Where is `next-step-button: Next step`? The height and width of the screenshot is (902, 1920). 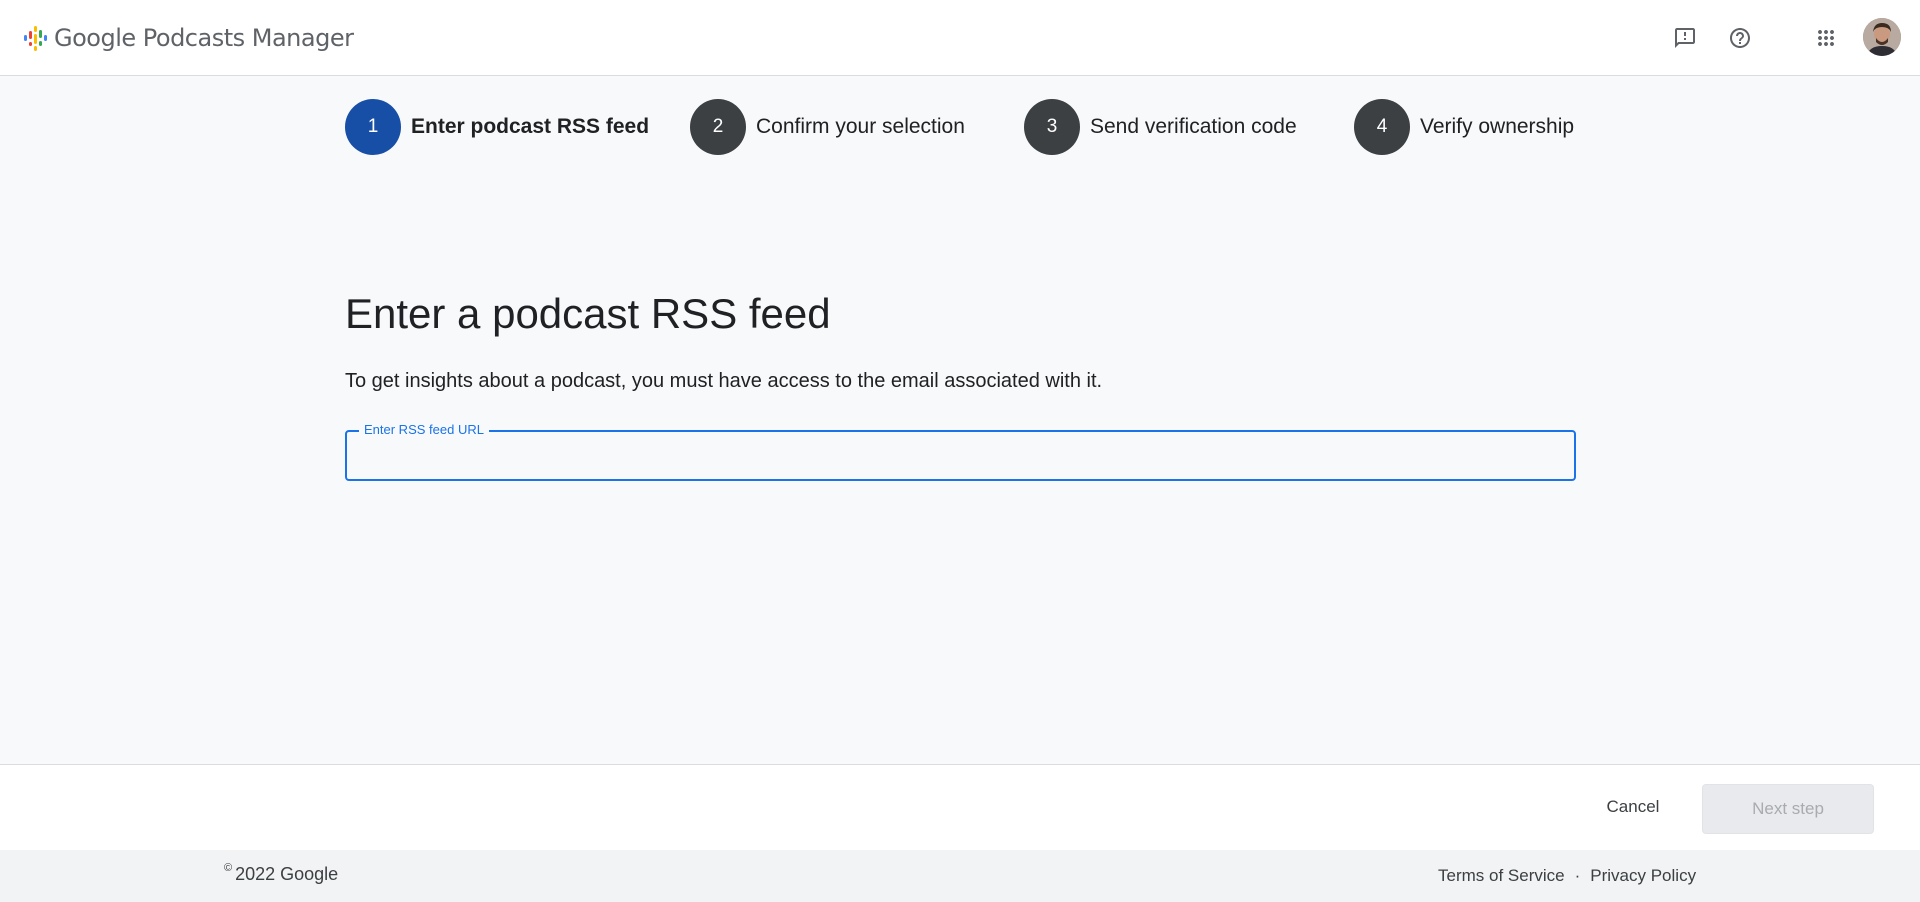 next-step-button: Next step is located at coordinates (1788, 809).